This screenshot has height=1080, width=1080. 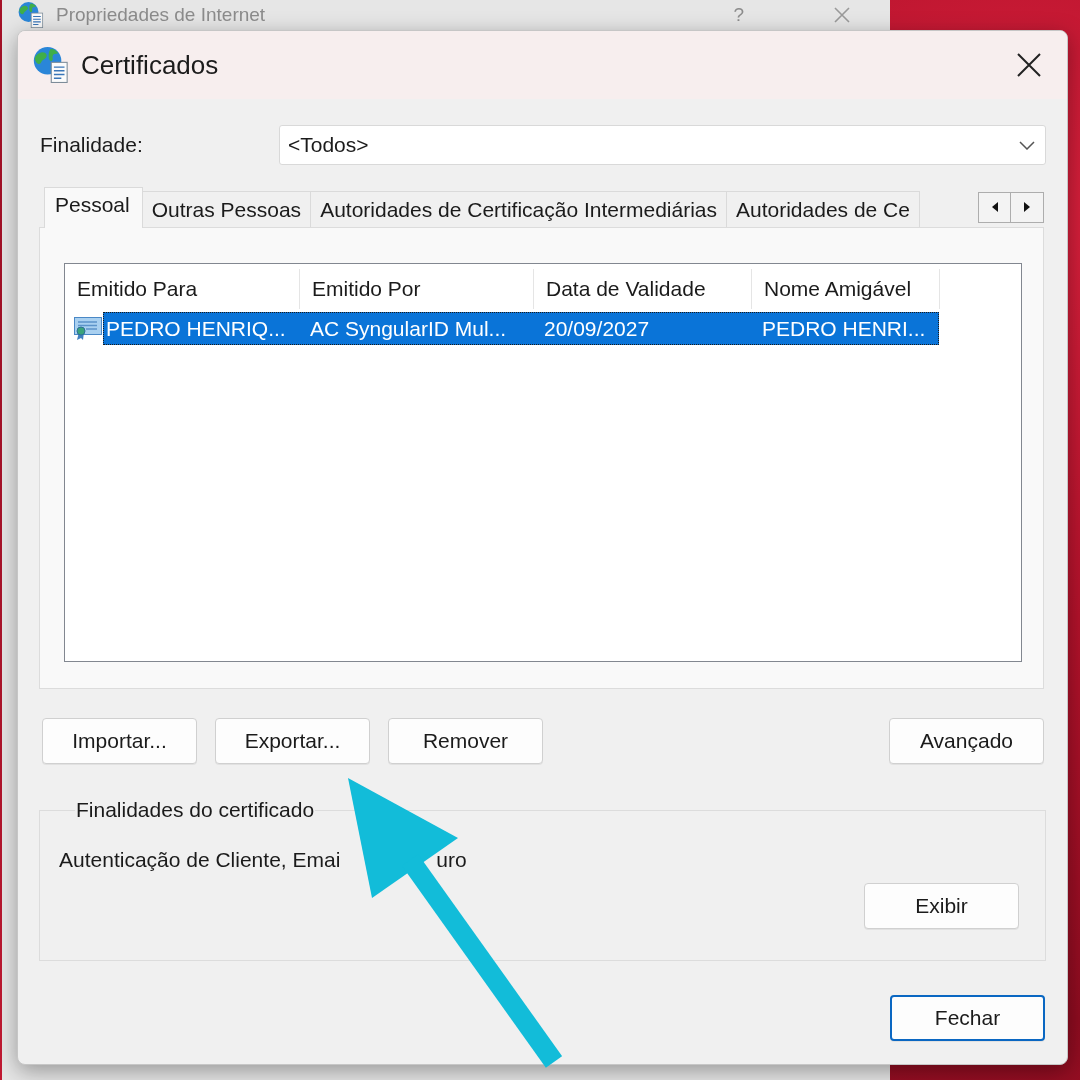 What do you see at coordinates (1027, 145) in the screenshot?
I see `chevron-down-icon` at bounding box center [1027, 145].